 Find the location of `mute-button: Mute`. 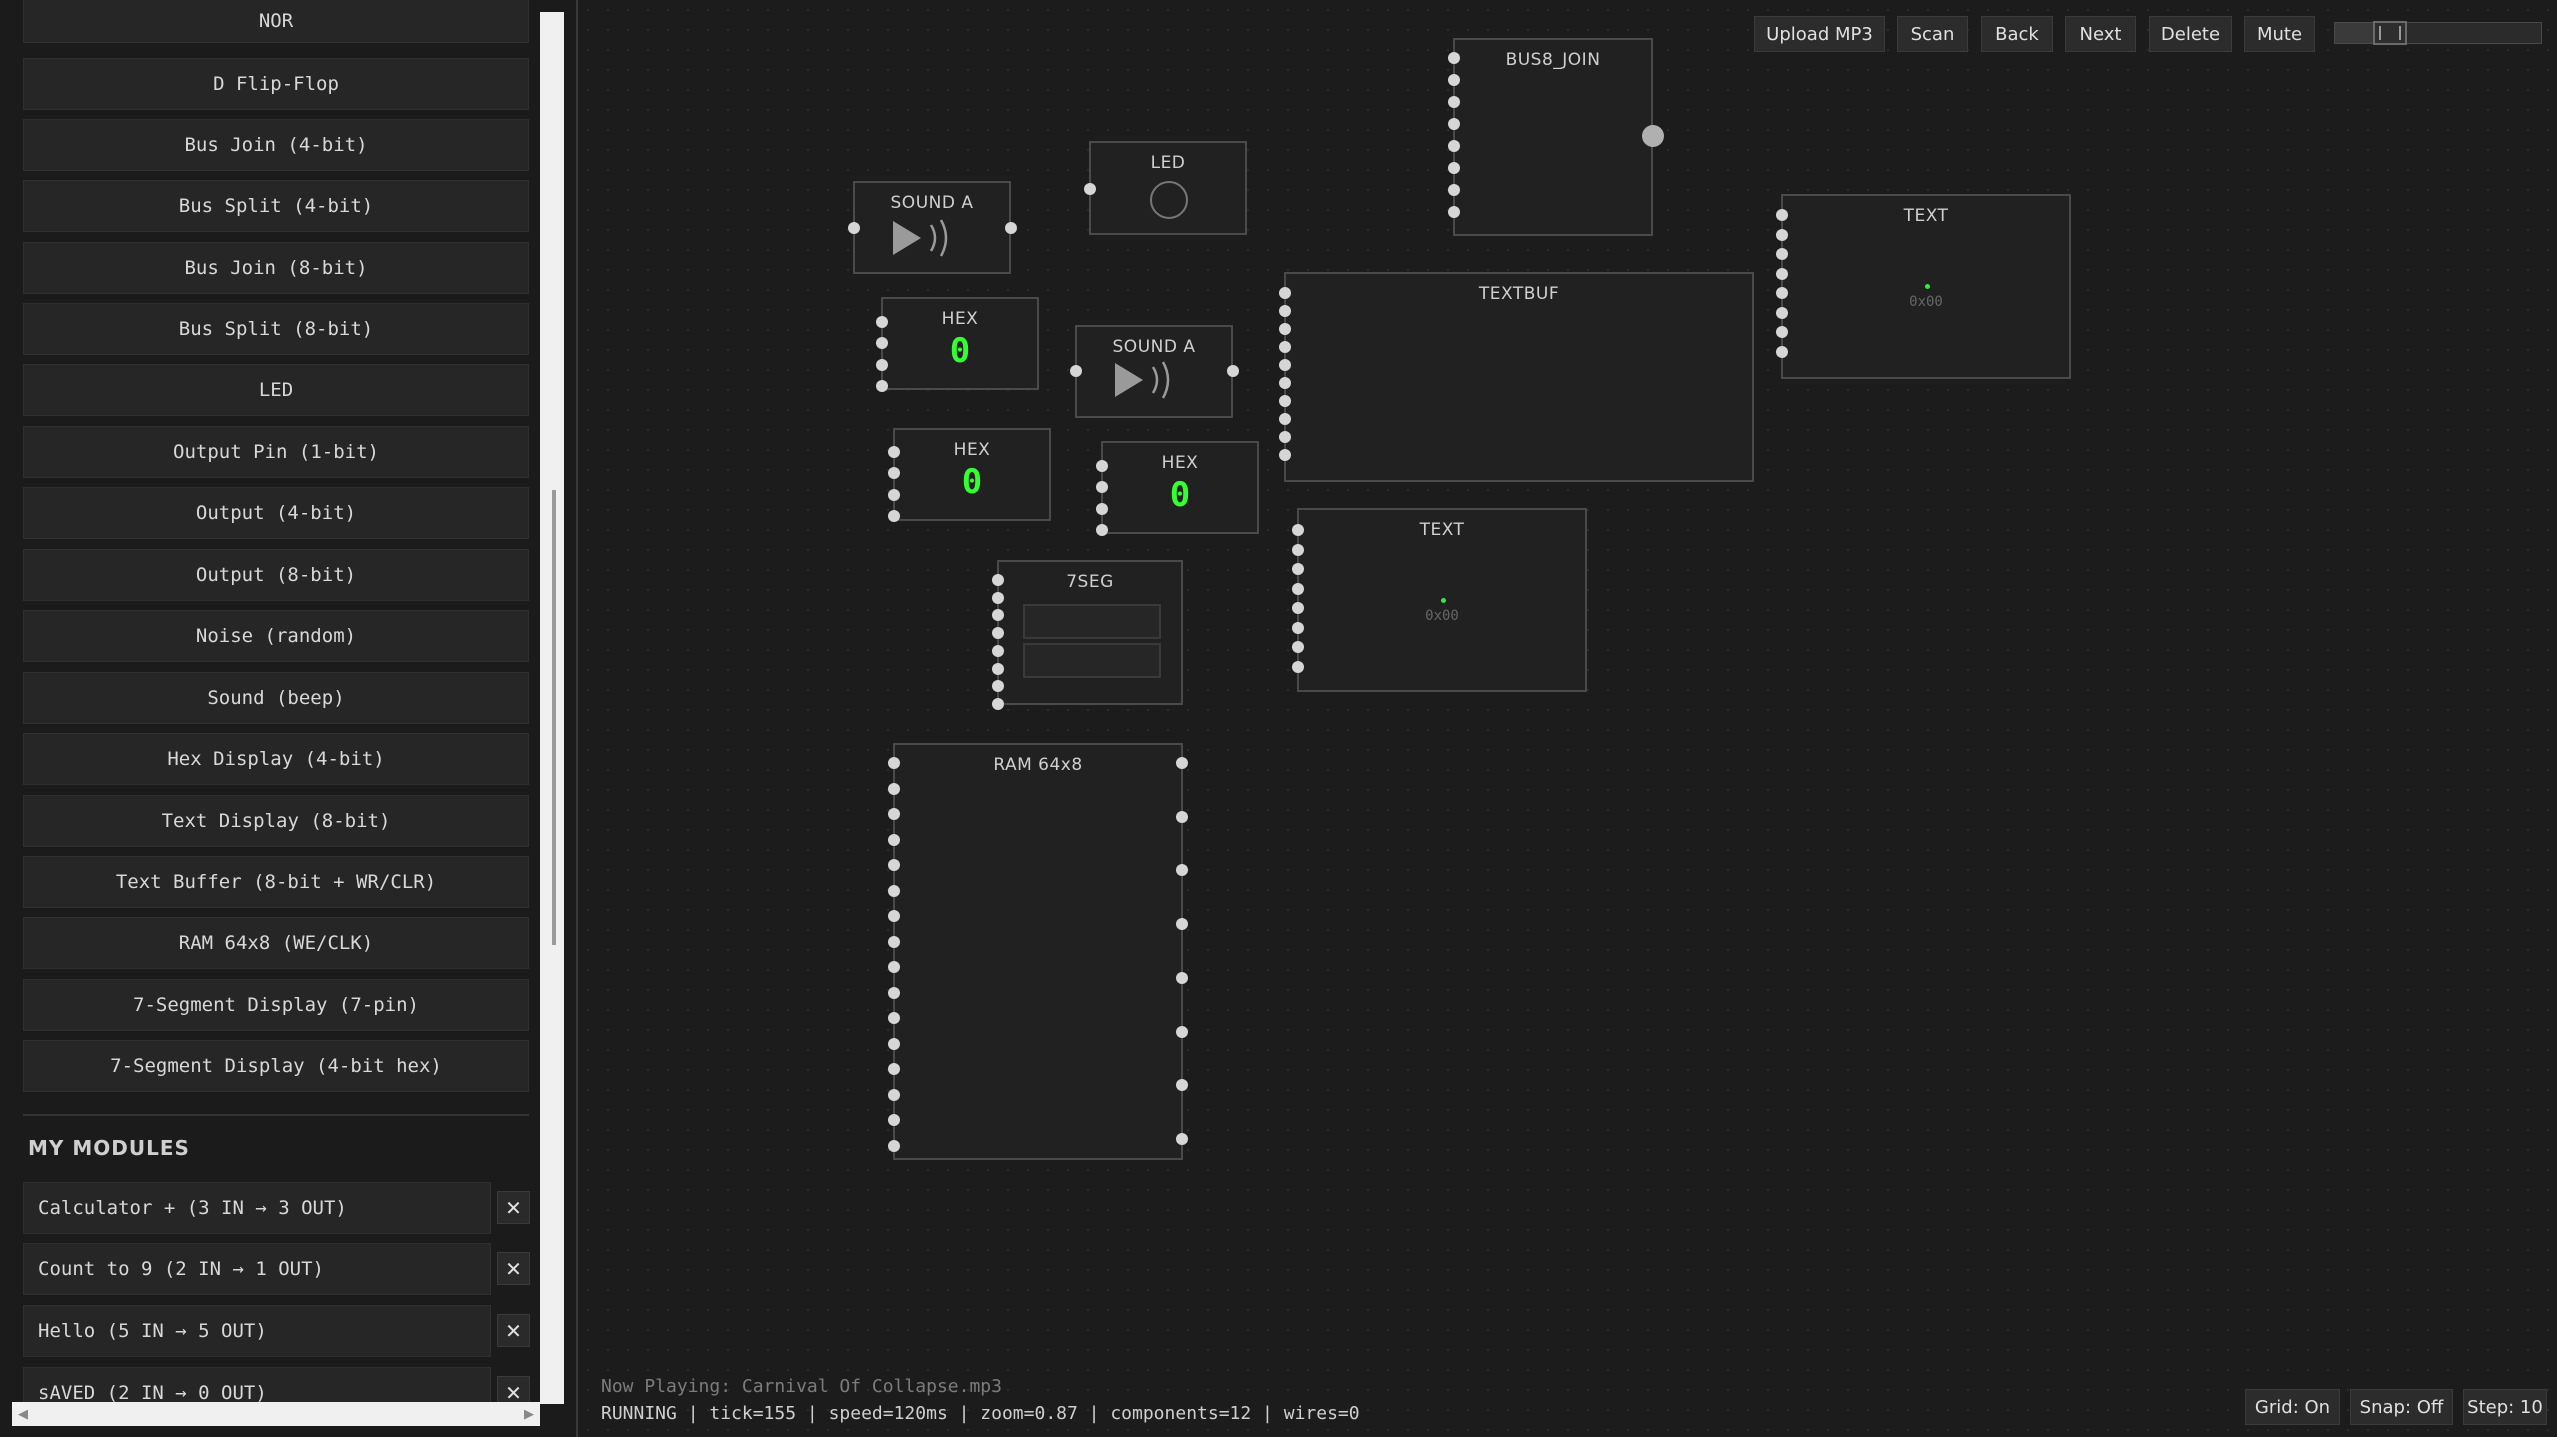

mute-button: Mute is located at coordinates (2279, 34).